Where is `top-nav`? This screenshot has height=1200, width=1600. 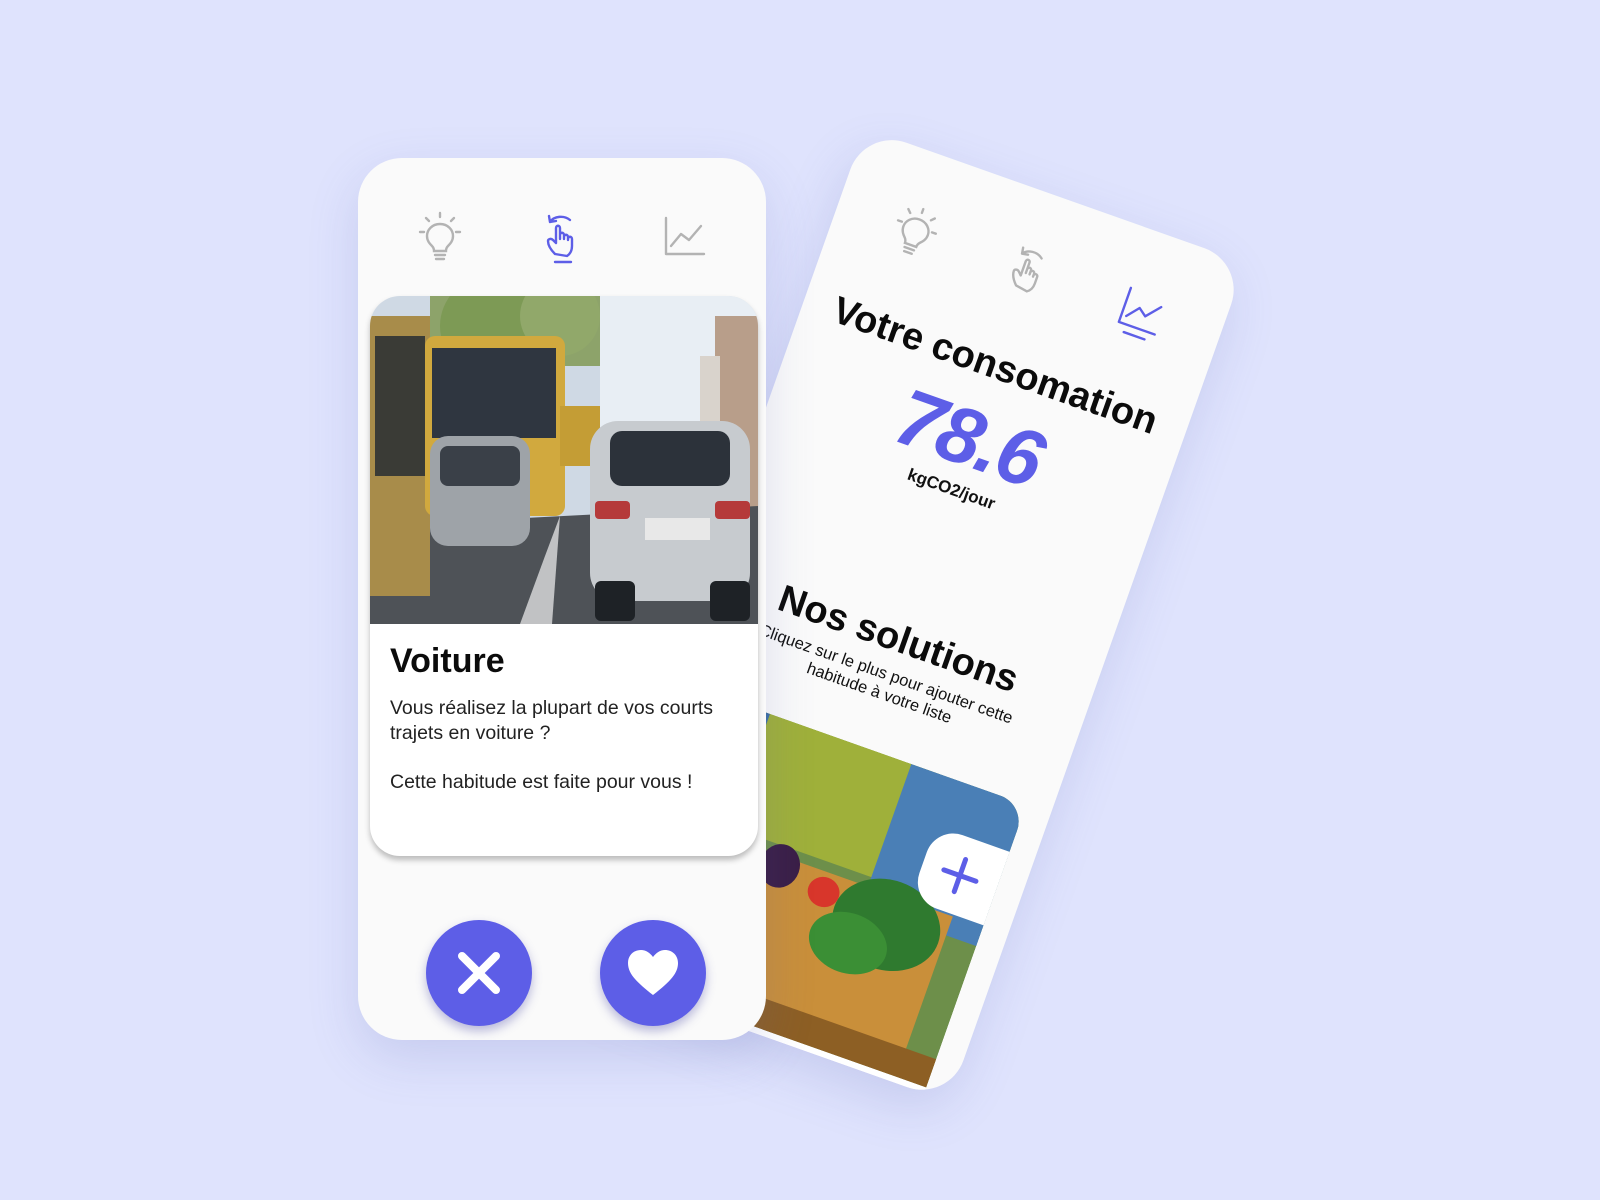 top-nav is located at coordinates (562, 240).